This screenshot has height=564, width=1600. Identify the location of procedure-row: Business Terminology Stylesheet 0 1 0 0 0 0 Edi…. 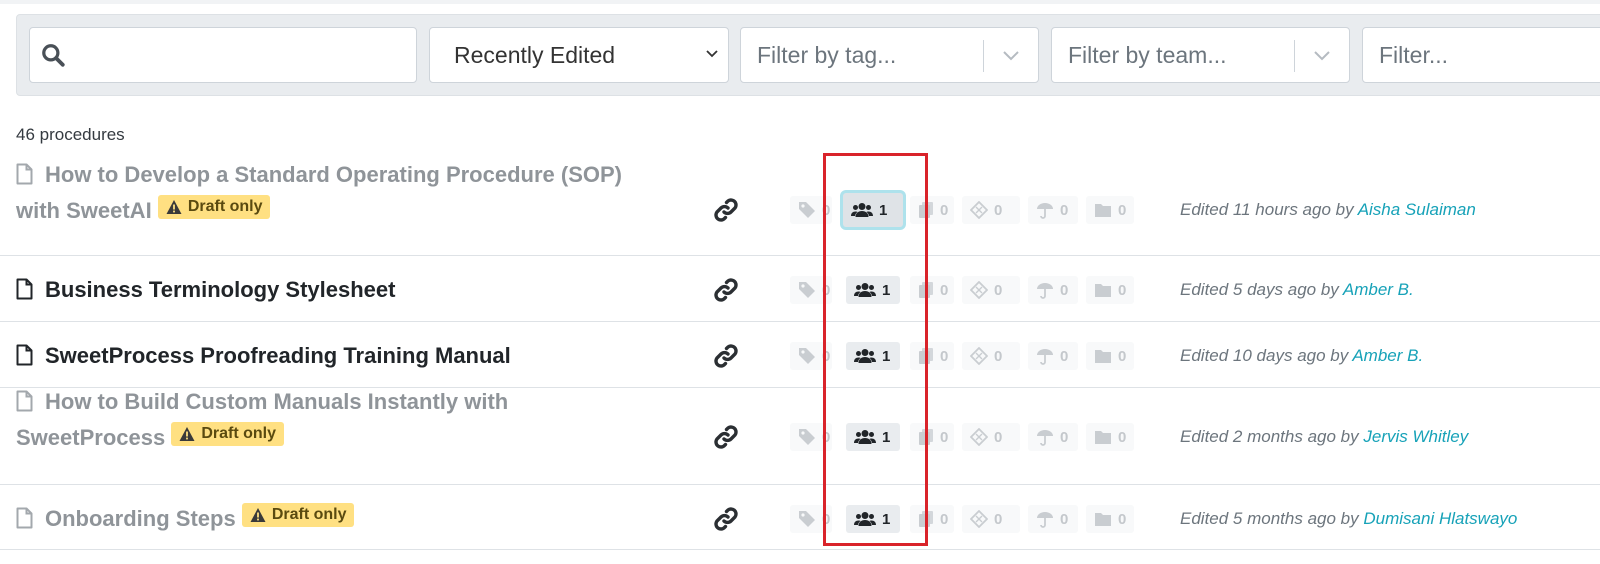
(800, 289).